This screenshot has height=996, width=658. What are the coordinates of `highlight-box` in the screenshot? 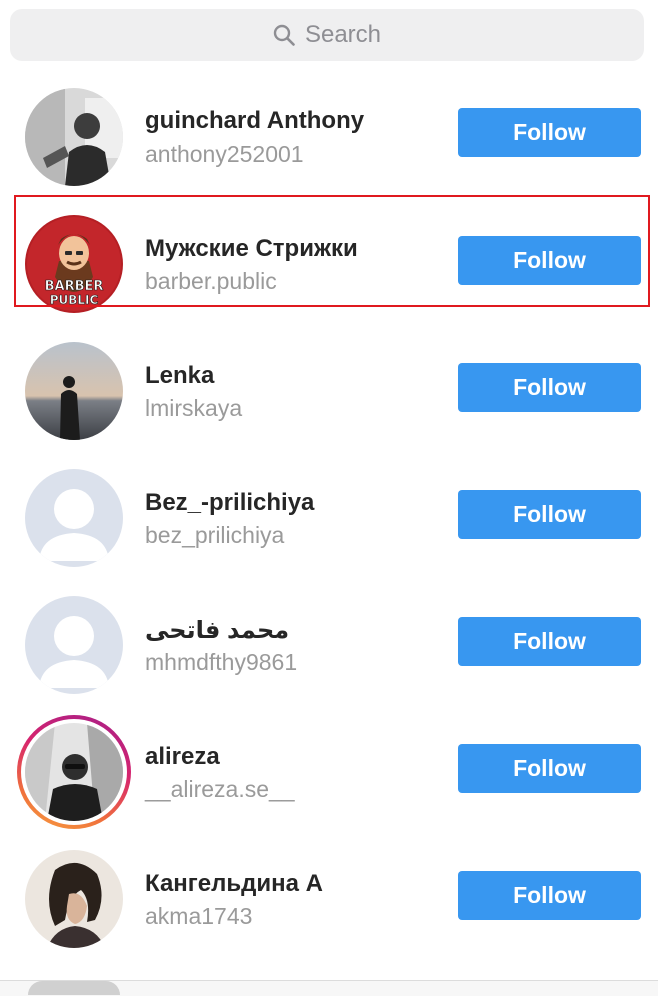 It's located at (332, 251).